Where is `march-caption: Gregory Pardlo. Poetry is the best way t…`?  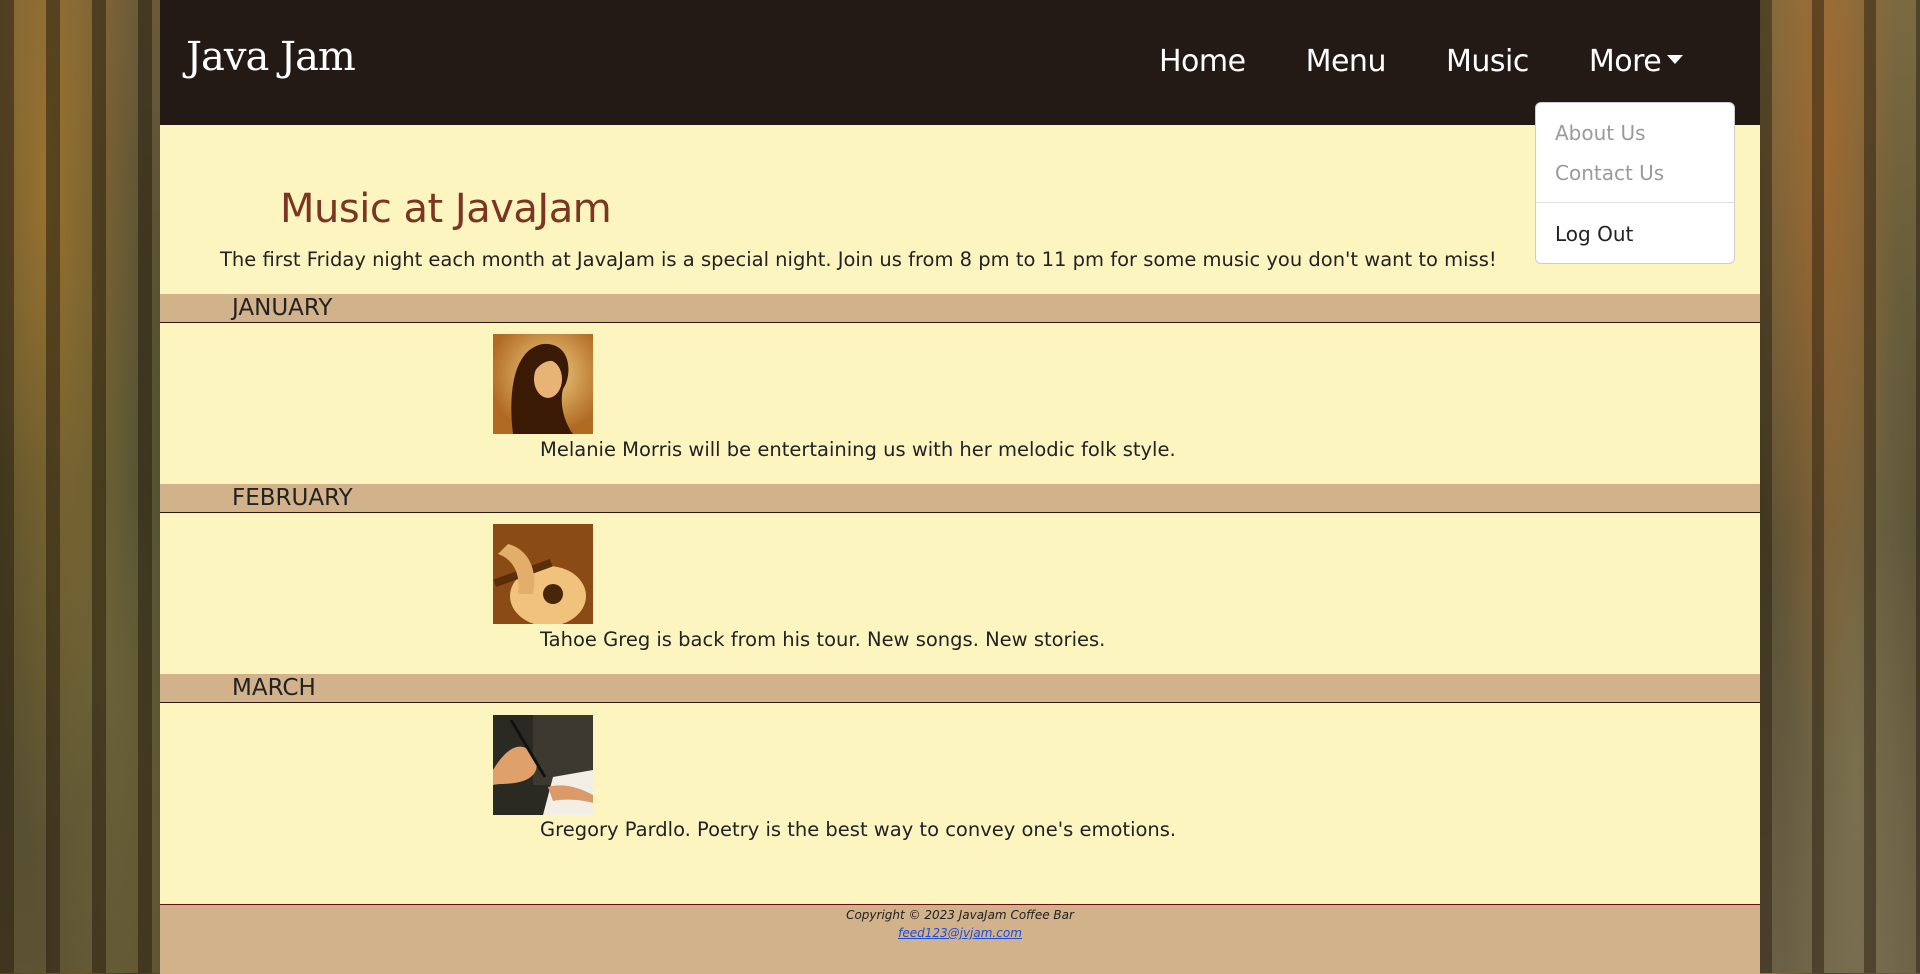
march-caption: Gregory Pardlo. Poetry is the best way t… is located at coordinates (858, 829).